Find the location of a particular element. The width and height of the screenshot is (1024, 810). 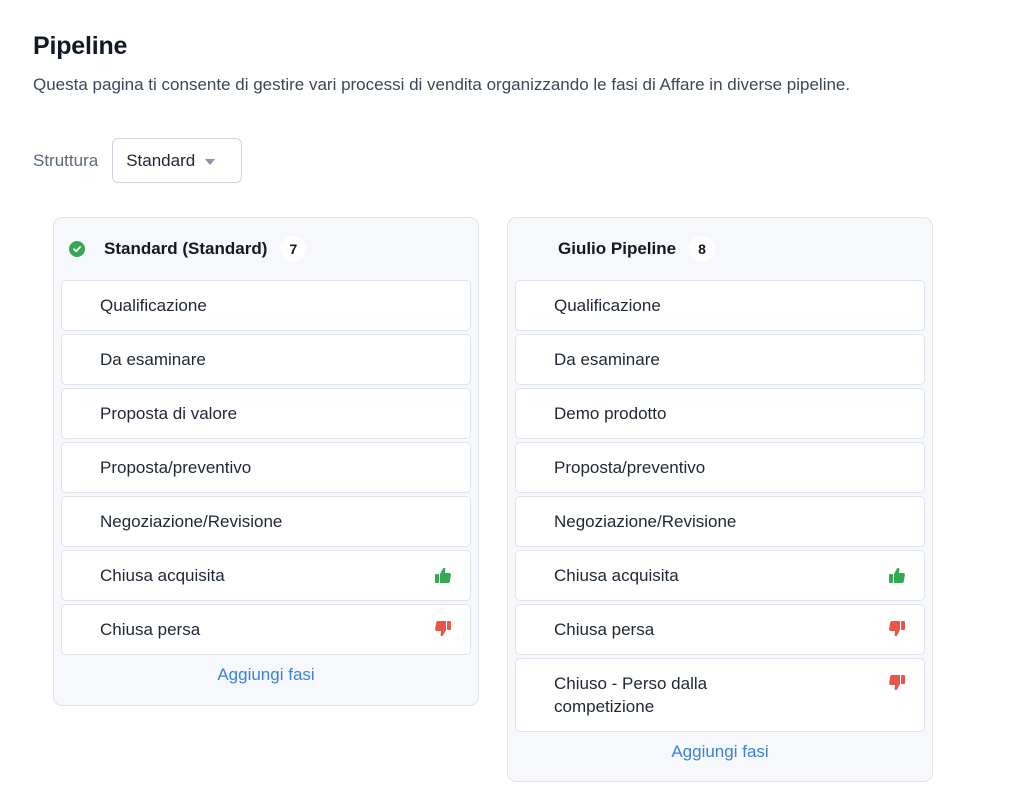

stage-item: Proposta di valore is located at coordinates (266, 413).